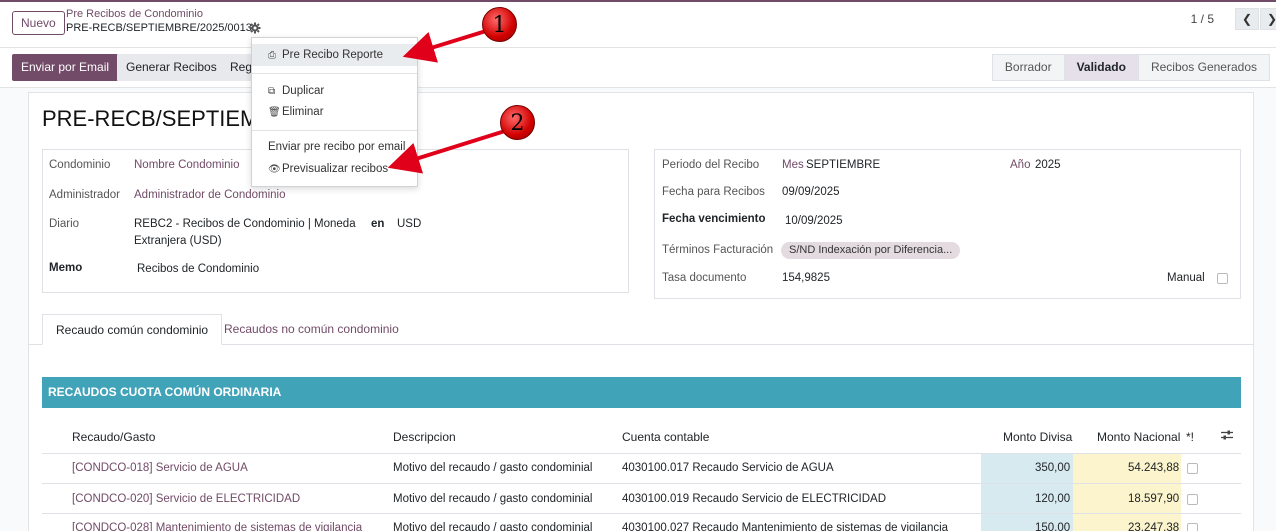 This screenshot has width=1276, height=531. Describe the element at coordinates (1192, 468) in the screenshot. I see `row1-flag-checkbox` at that location.